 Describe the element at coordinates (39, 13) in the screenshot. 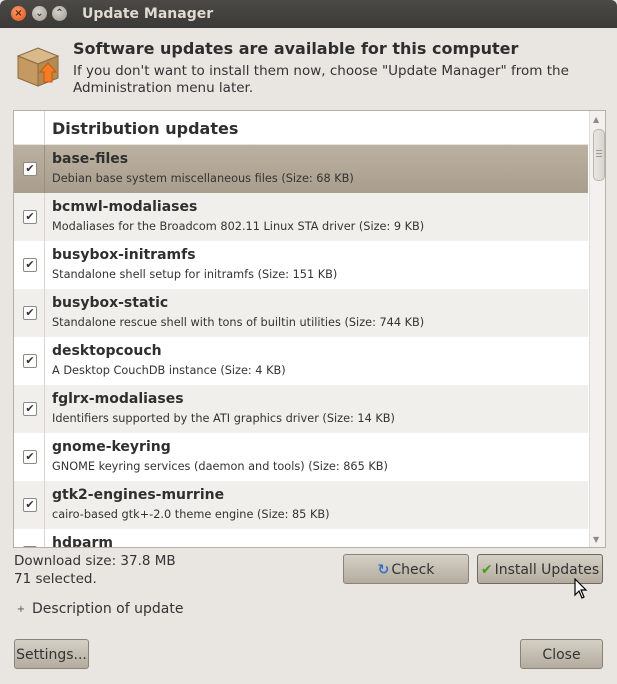

I see `minimize-window-icon: ⌄` at that location.